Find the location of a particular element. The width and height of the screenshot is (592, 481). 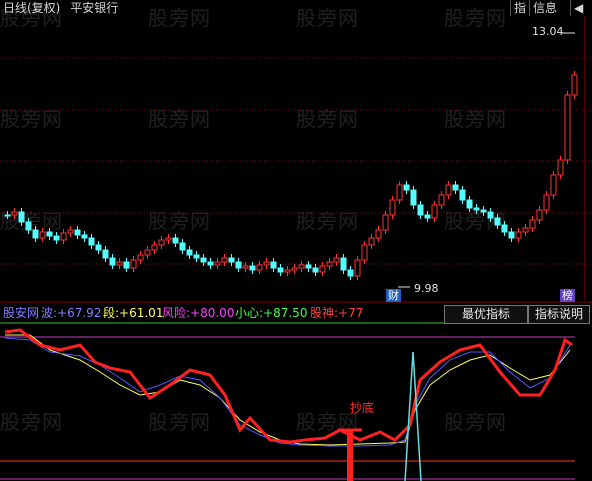

low-price-label: 9.98 is located at coordinates (426, 288).